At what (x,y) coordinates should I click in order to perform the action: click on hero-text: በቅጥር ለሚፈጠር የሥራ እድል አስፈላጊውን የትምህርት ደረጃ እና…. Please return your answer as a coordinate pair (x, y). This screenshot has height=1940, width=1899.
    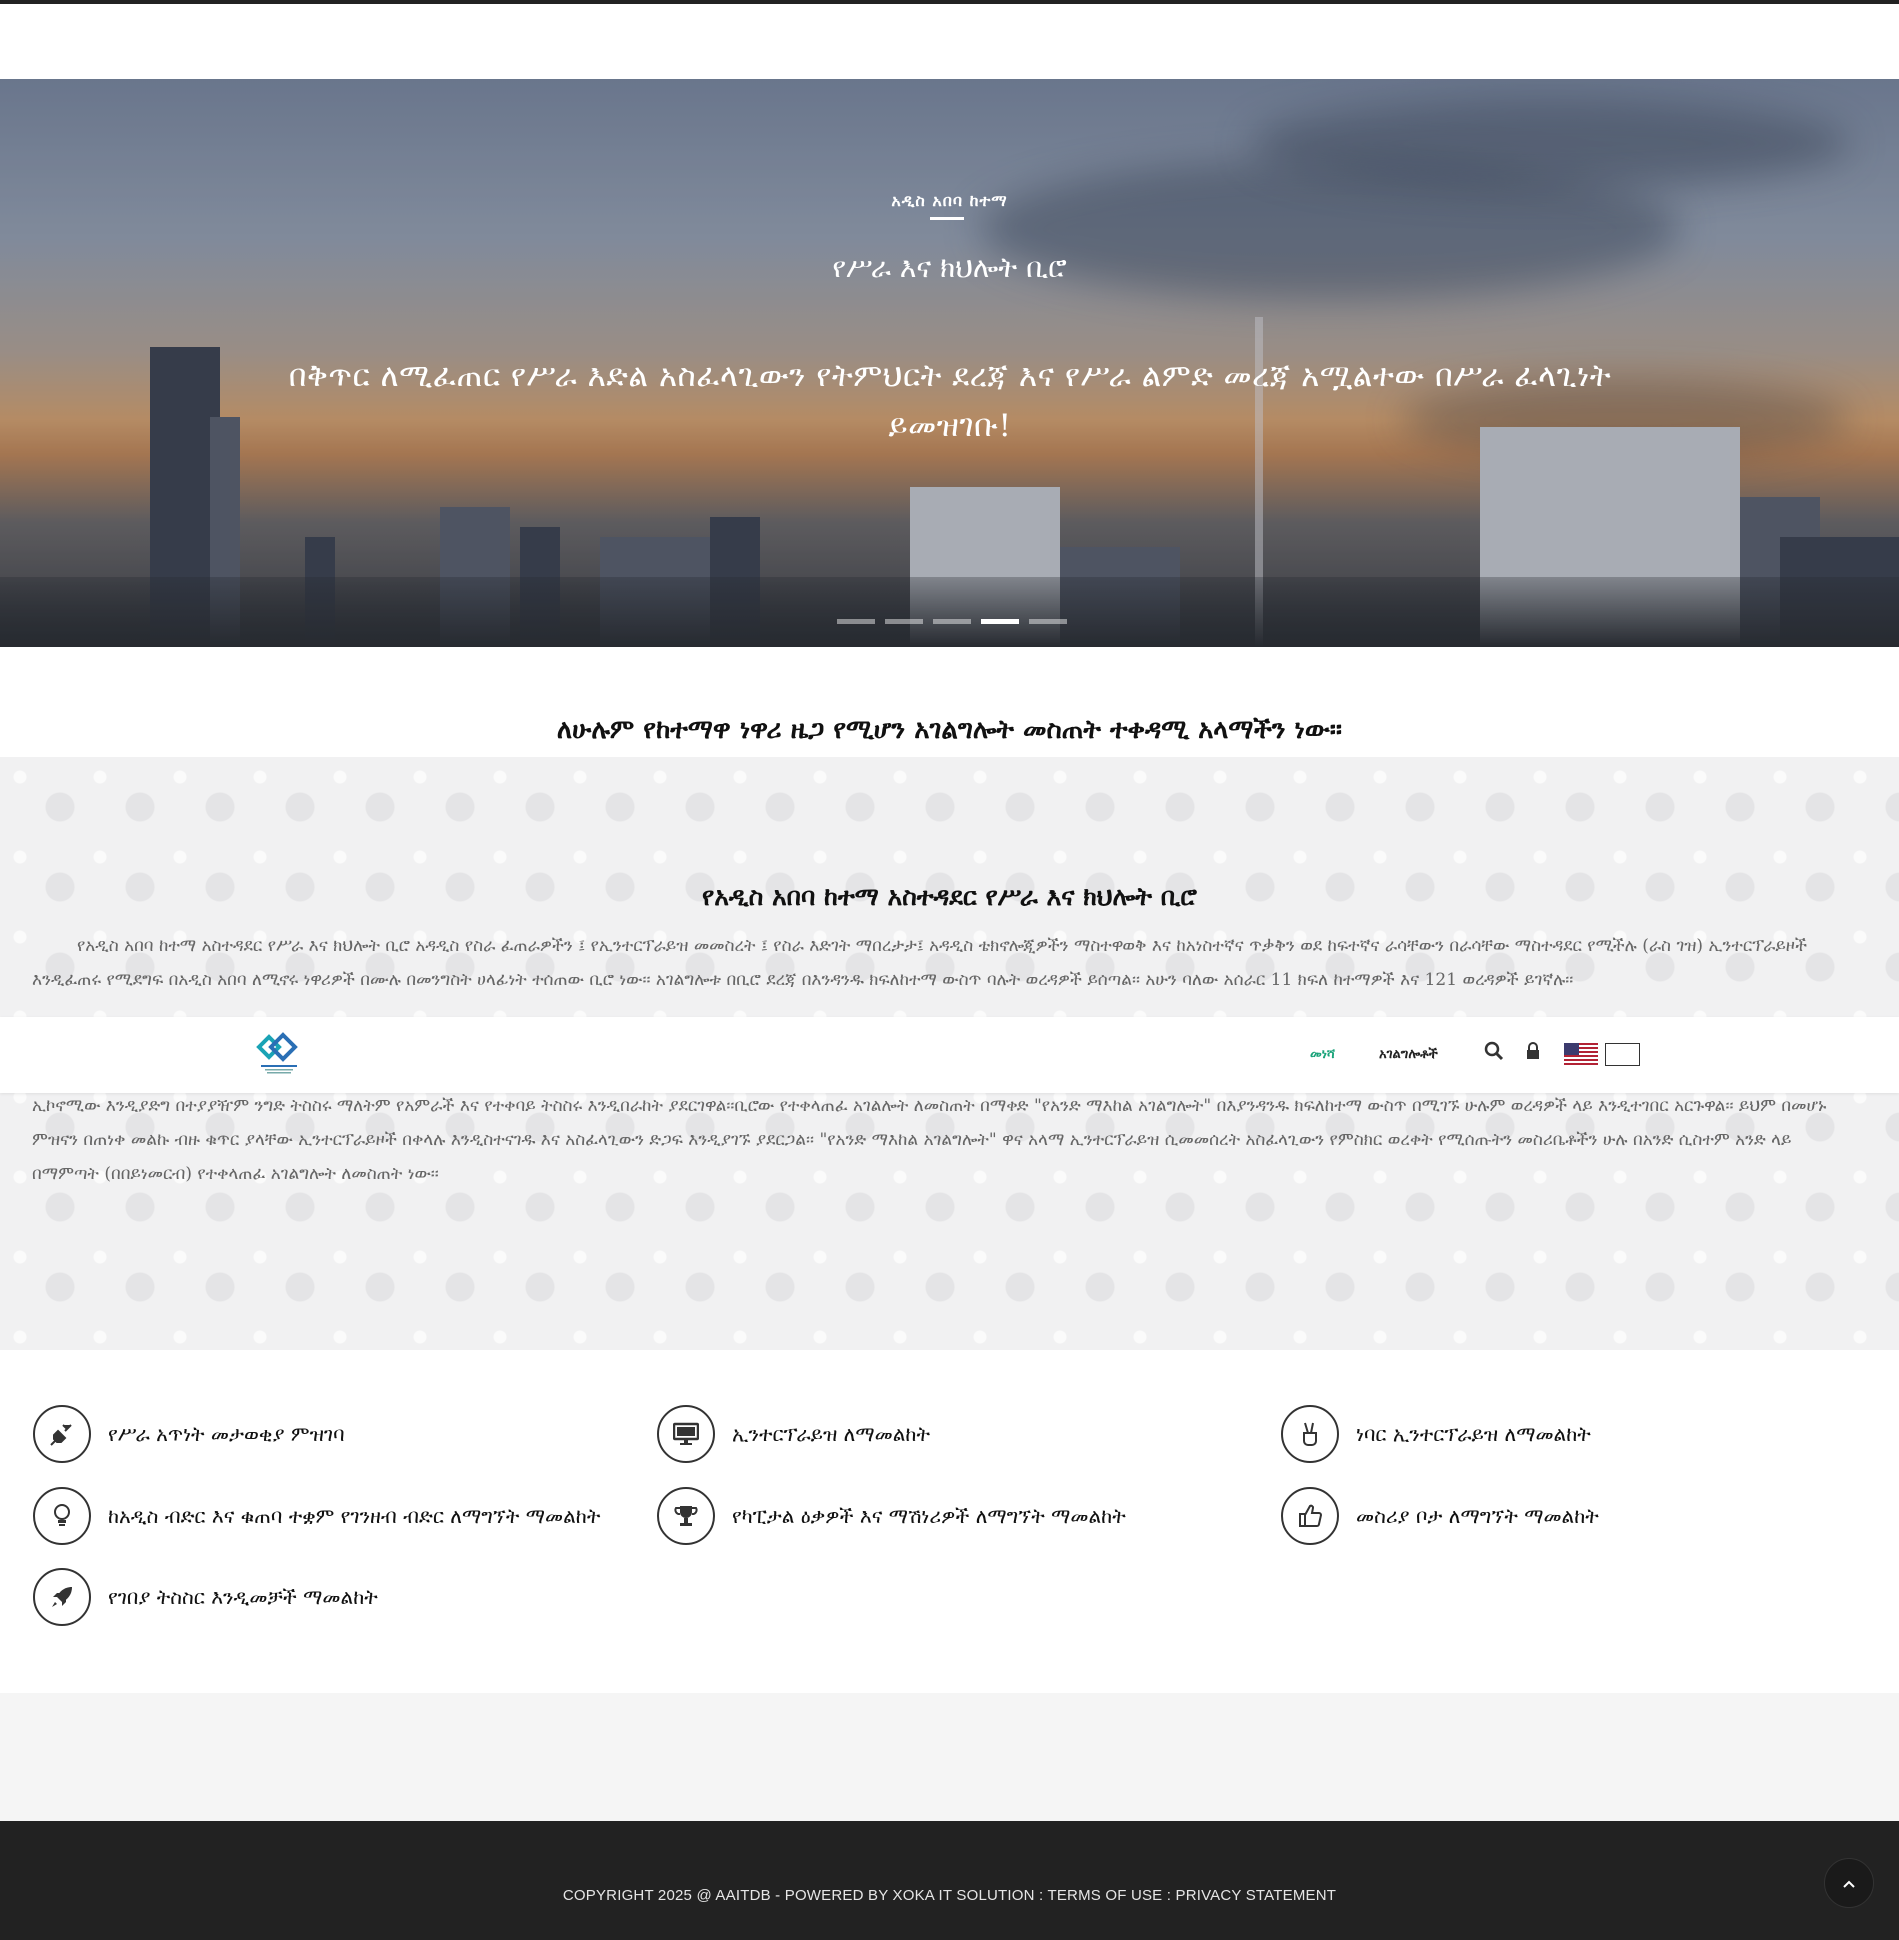
    Looking at the image, I should click on (950, 401).